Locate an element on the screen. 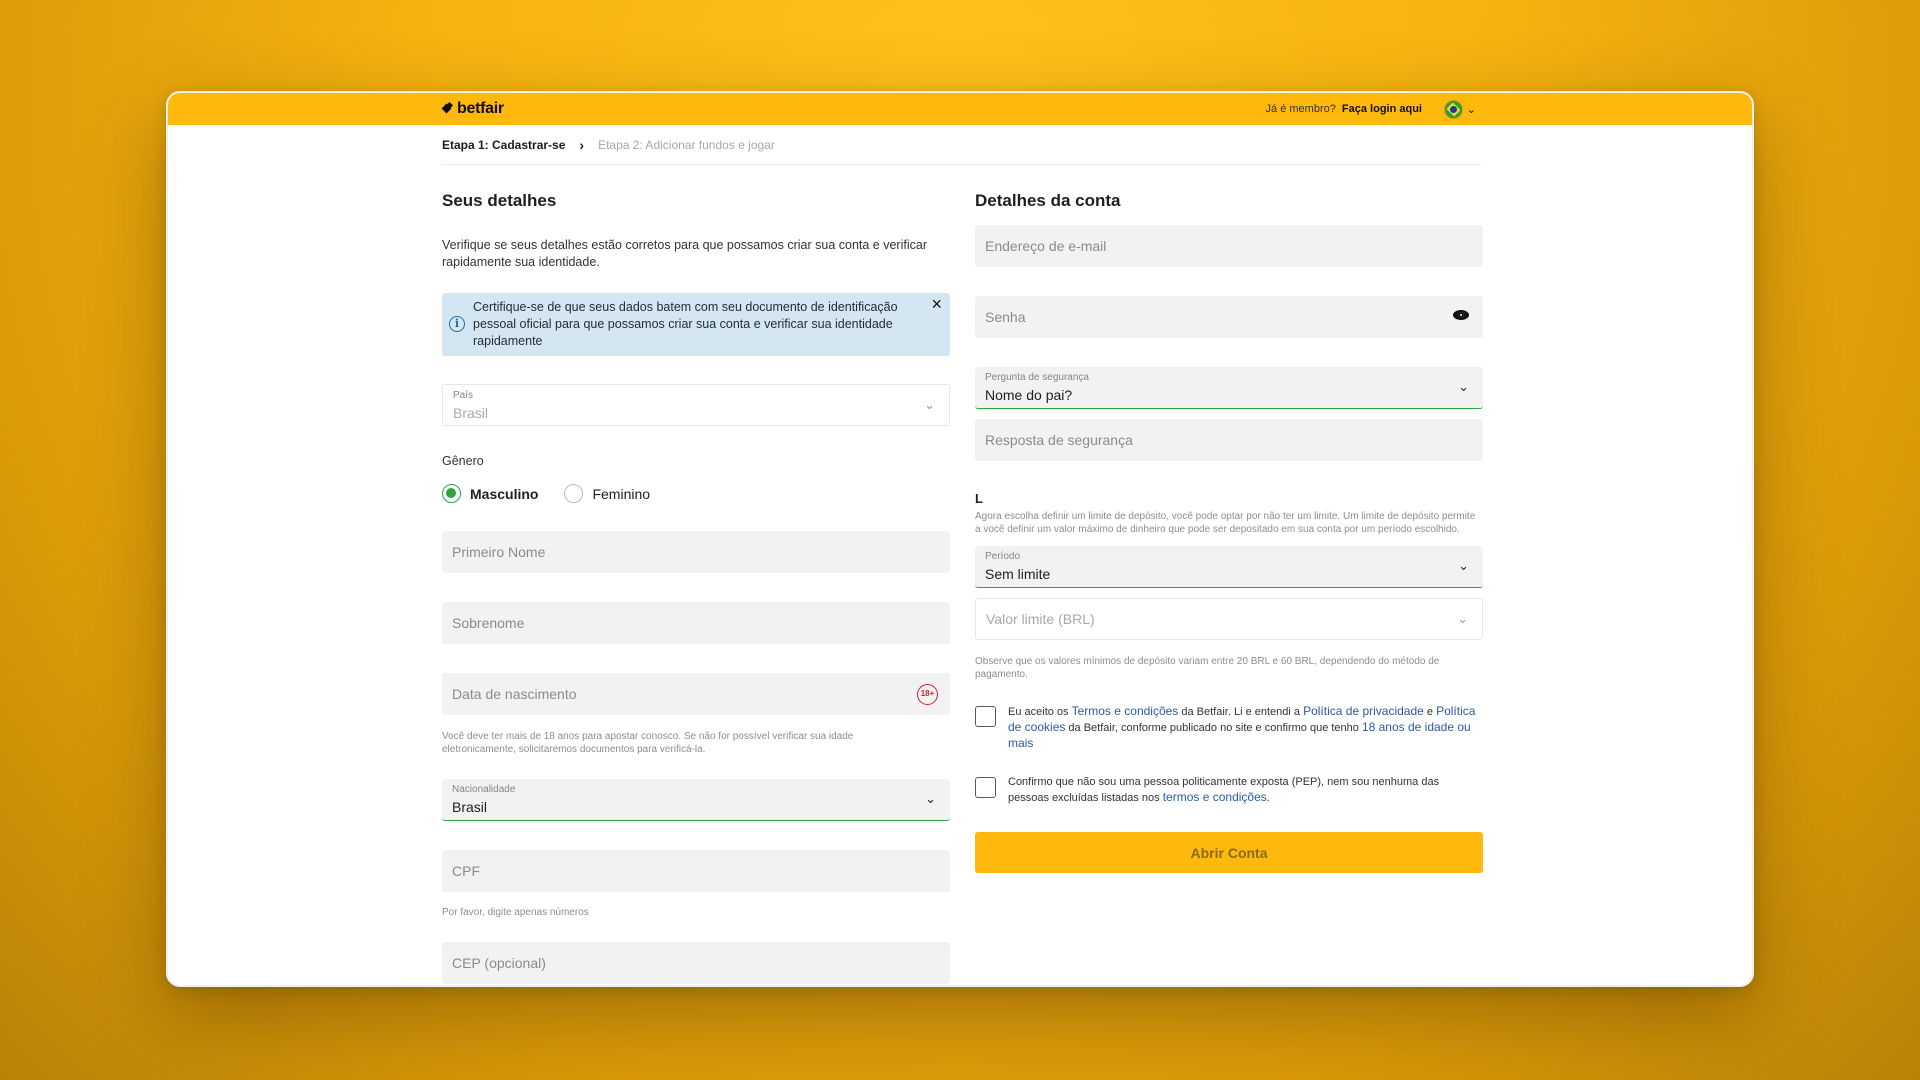  brazil-flag-icon is located at coordinates (1453, 109).